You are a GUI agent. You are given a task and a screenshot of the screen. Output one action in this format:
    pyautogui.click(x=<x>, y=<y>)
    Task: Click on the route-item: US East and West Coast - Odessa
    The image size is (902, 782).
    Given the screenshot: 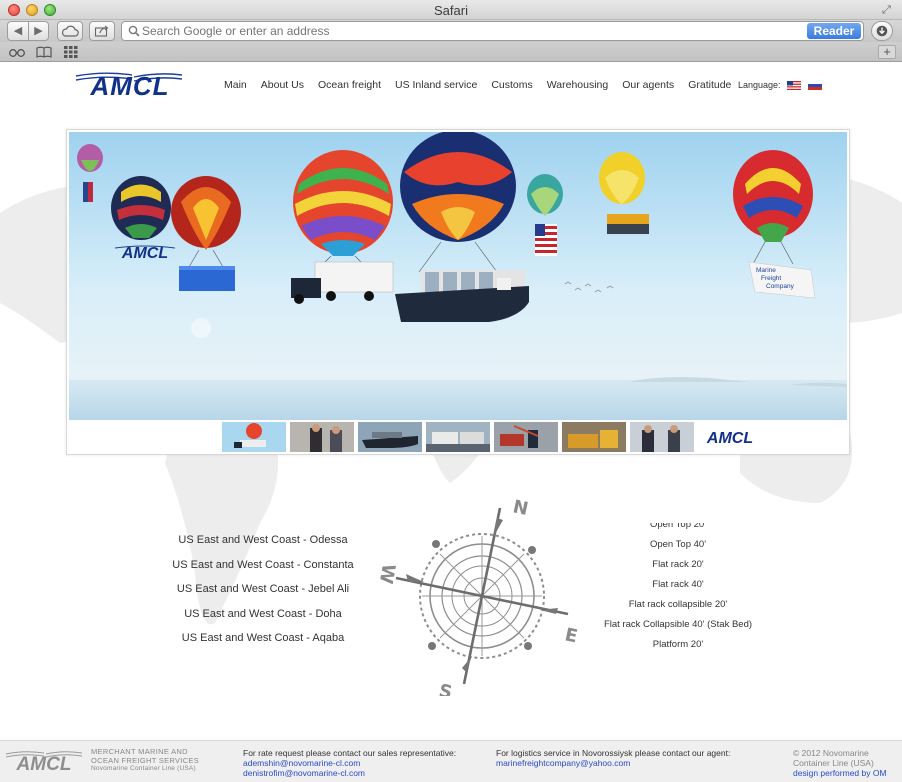 What is the action you would take?
    pyautogui.click(x=263, y=540)
    